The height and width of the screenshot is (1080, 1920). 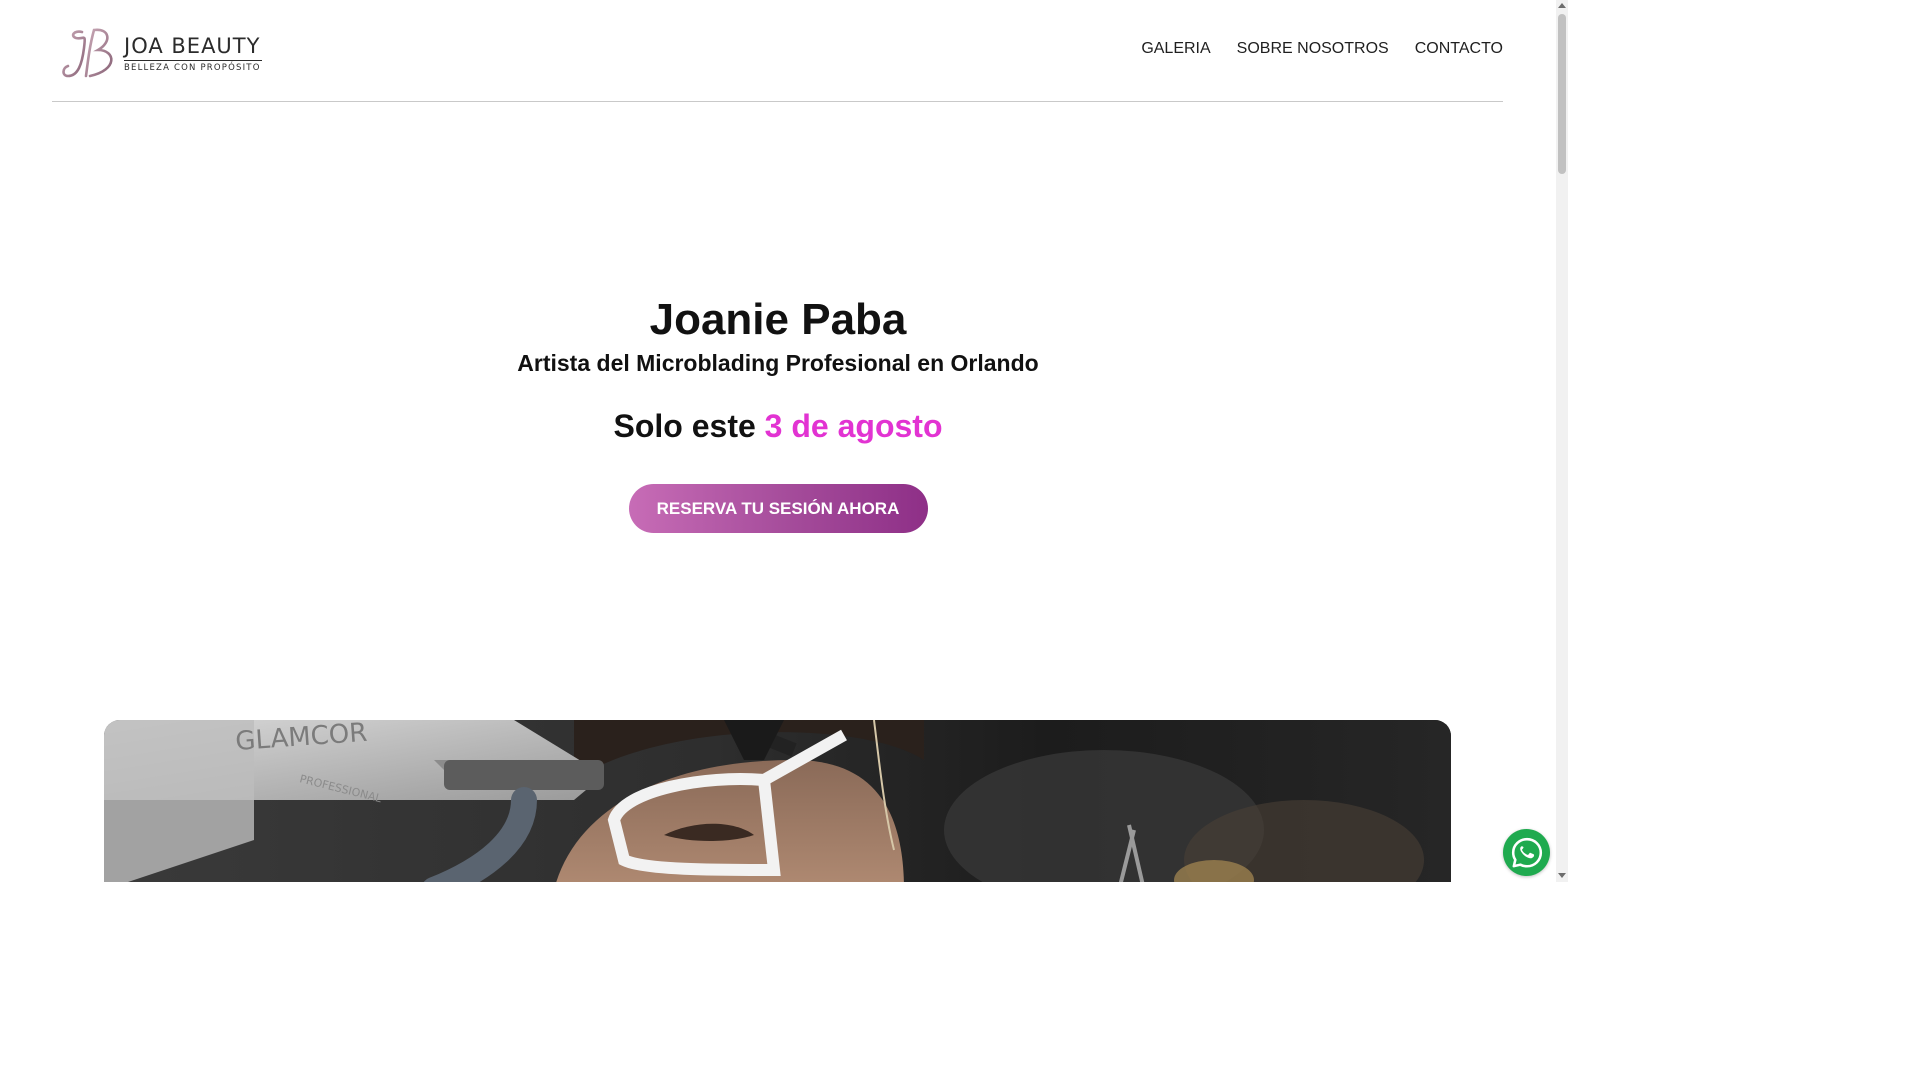 I want to click on scrollbar-thumb, so click(x=1562, y=94).